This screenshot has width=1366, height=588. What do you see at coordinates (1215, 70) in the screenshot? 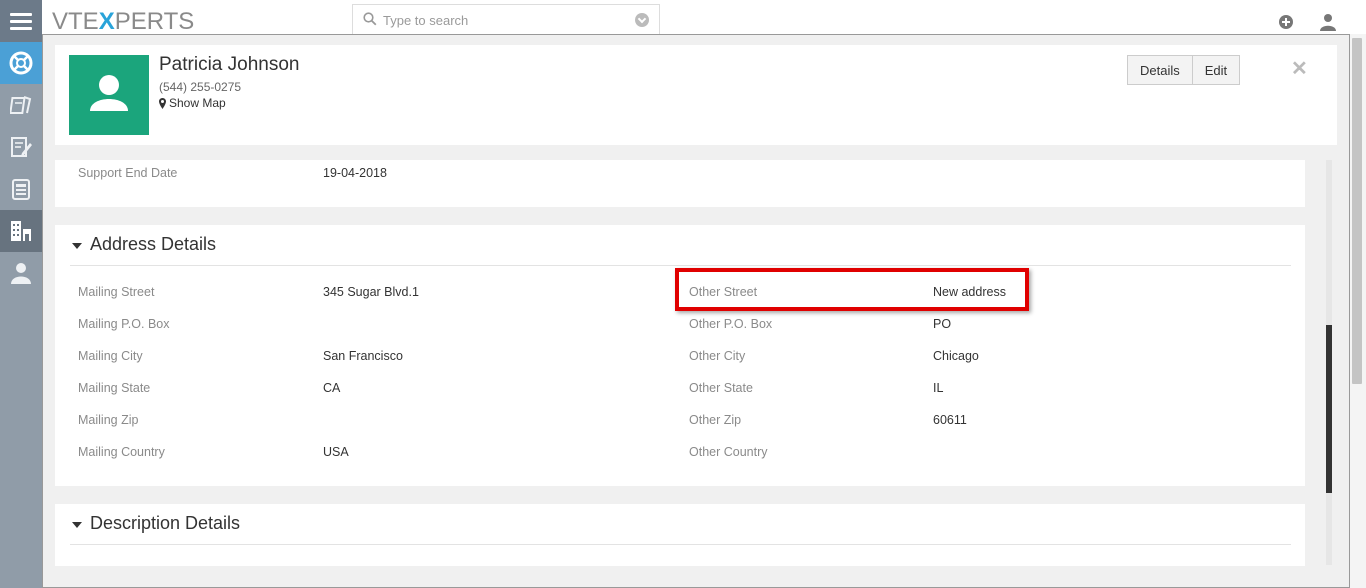
I see `edit-button: Edit` at bounding box center [1215, 70].